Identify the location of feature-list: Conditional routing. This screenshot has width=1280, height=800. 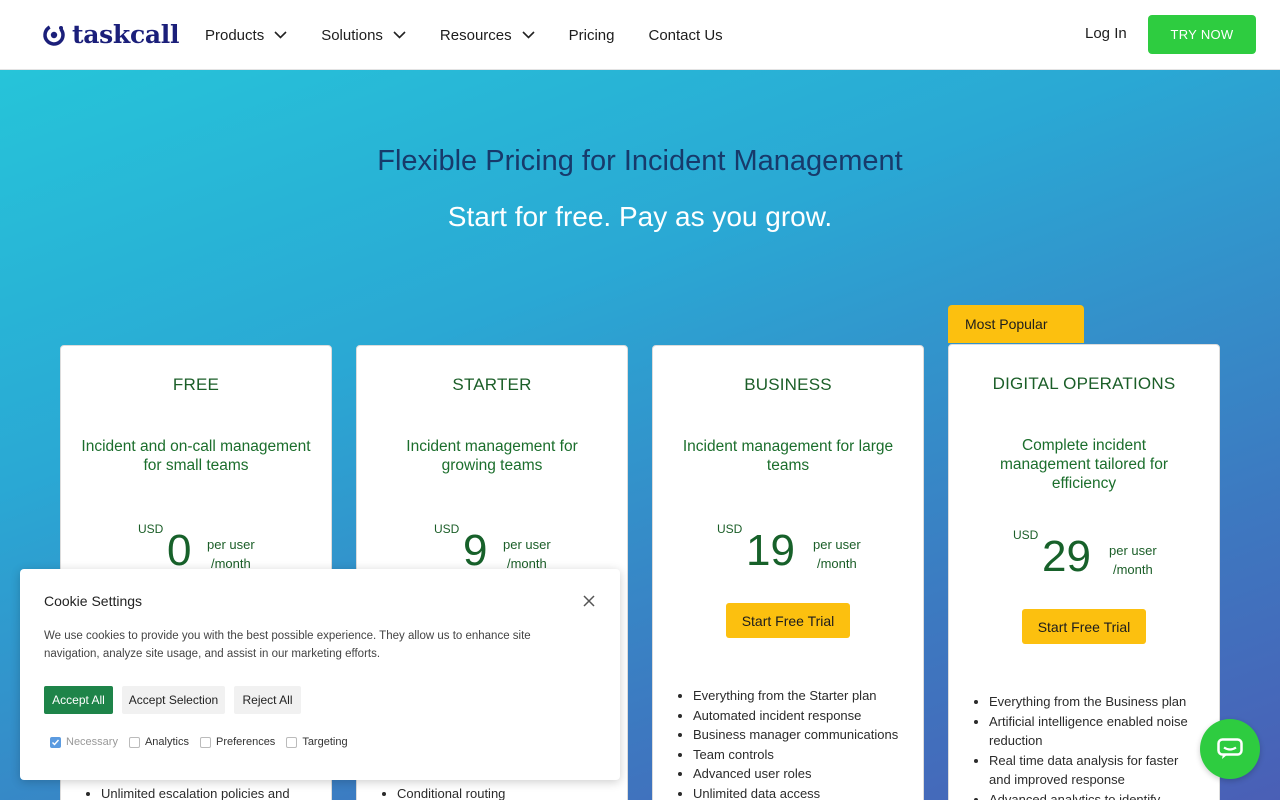
(502, 792).